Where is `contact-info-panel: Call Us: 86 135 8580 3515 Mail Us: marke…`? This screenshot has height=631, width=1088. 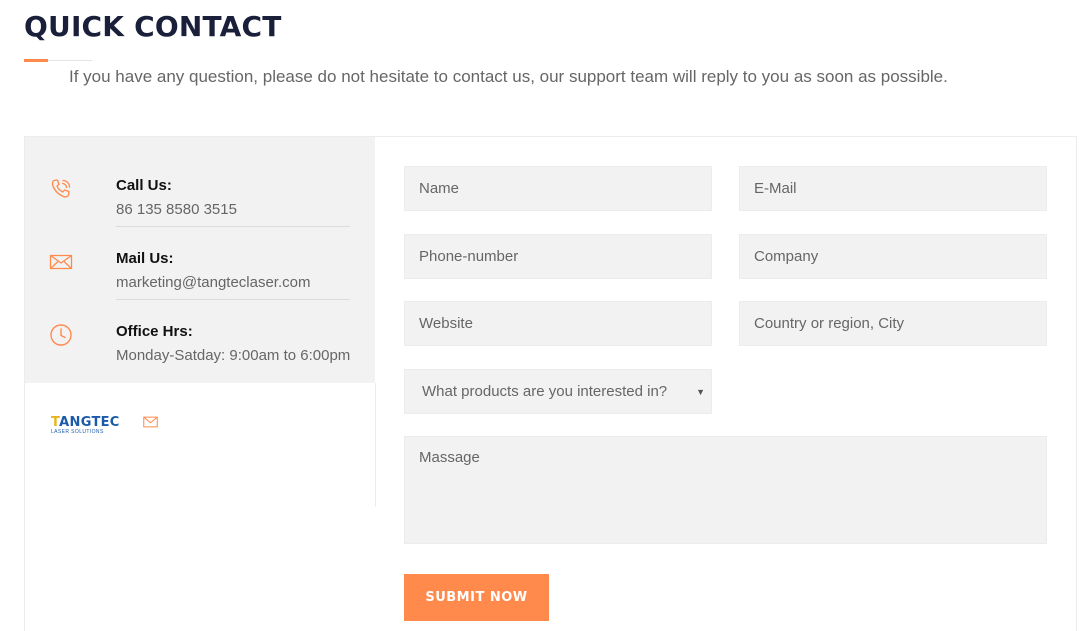 contact-info-panel: Call Us: 86 135 8580 3515 Mail Us: marke… is located at coordinates (200, 260).